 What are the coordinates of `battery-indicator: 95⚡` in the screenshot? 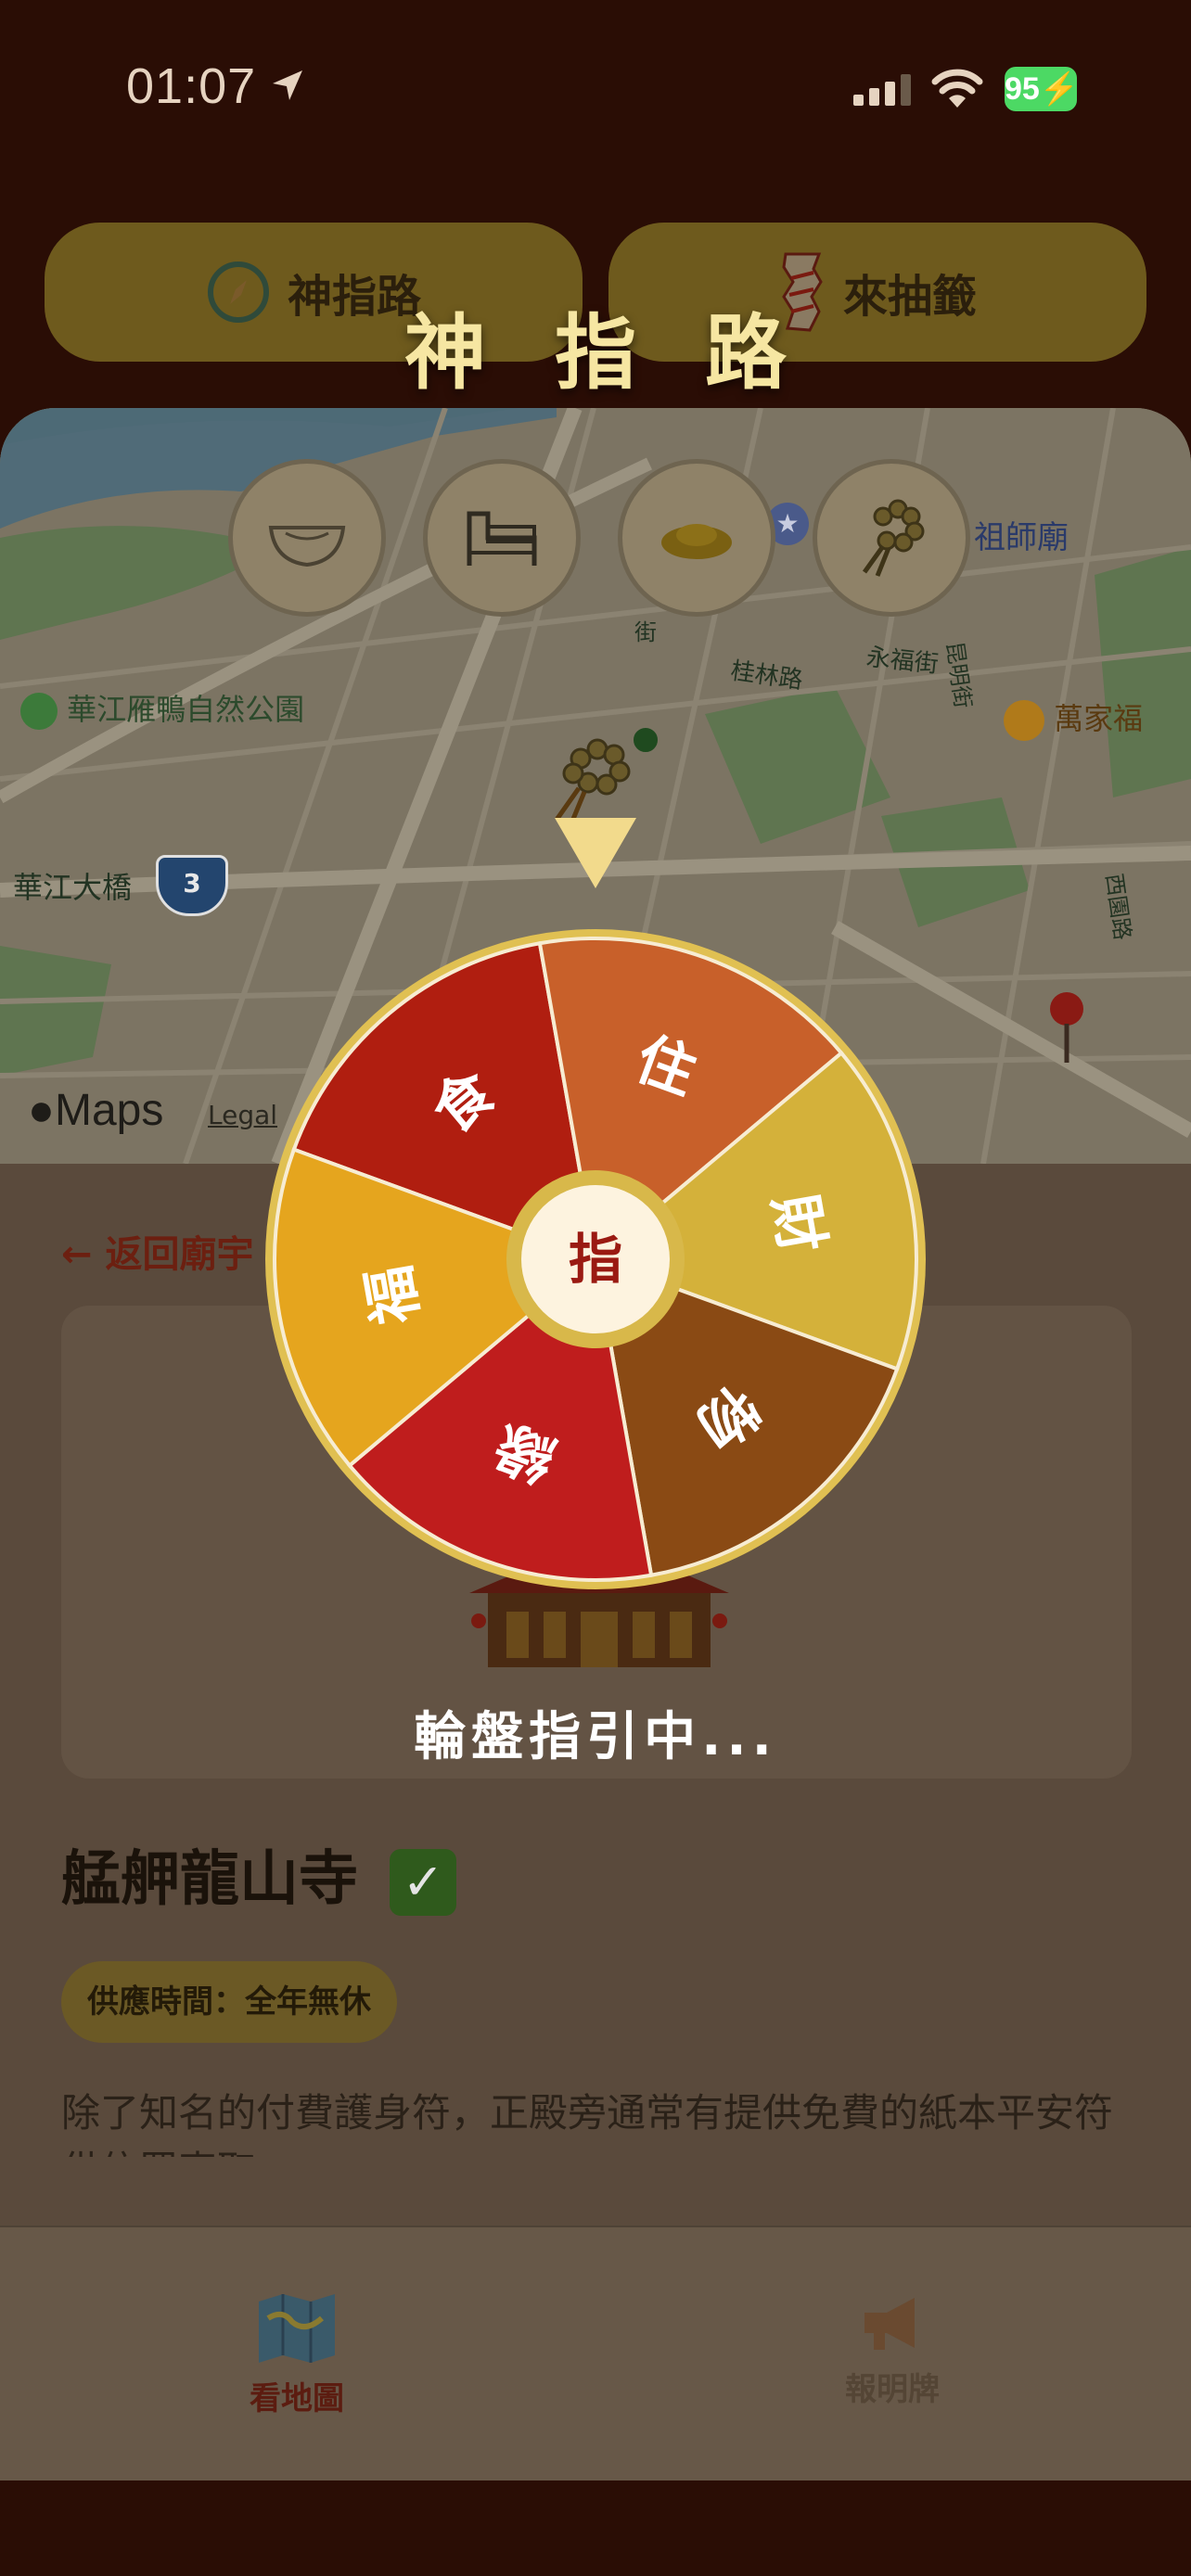 It's located at (1042, 89).